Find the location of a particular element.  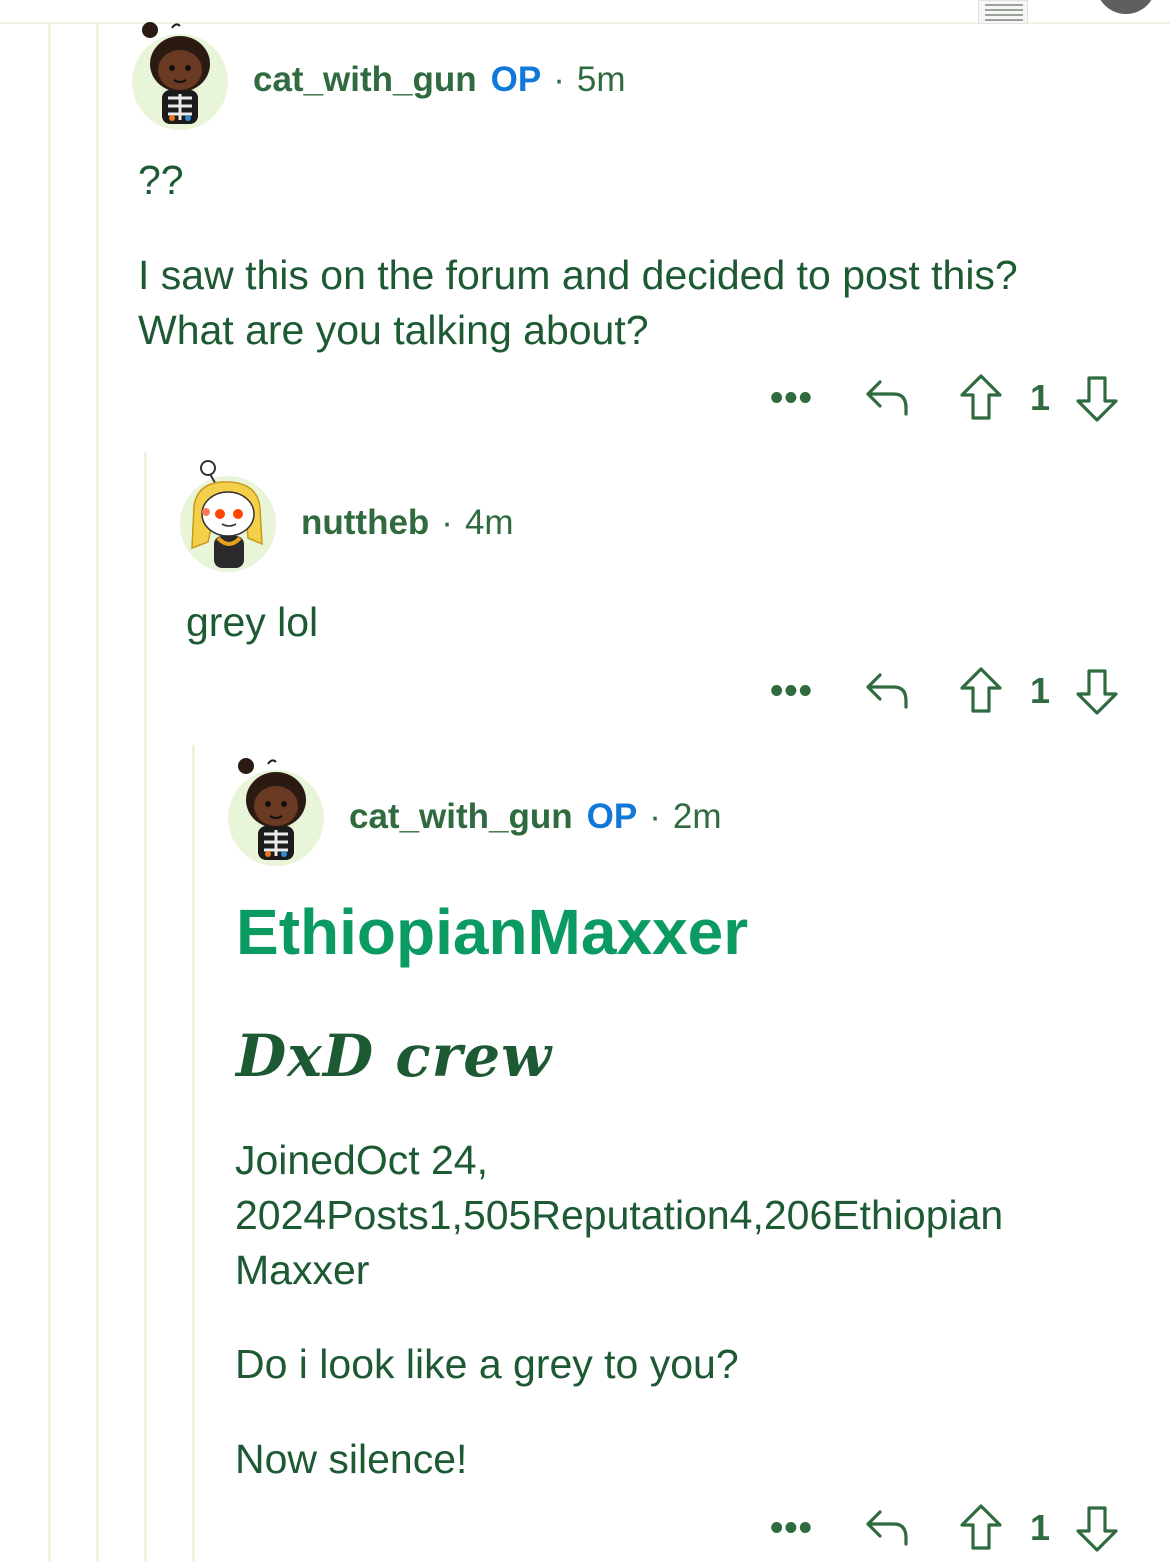

username: nuttheb is located at coordinates (365, 523).